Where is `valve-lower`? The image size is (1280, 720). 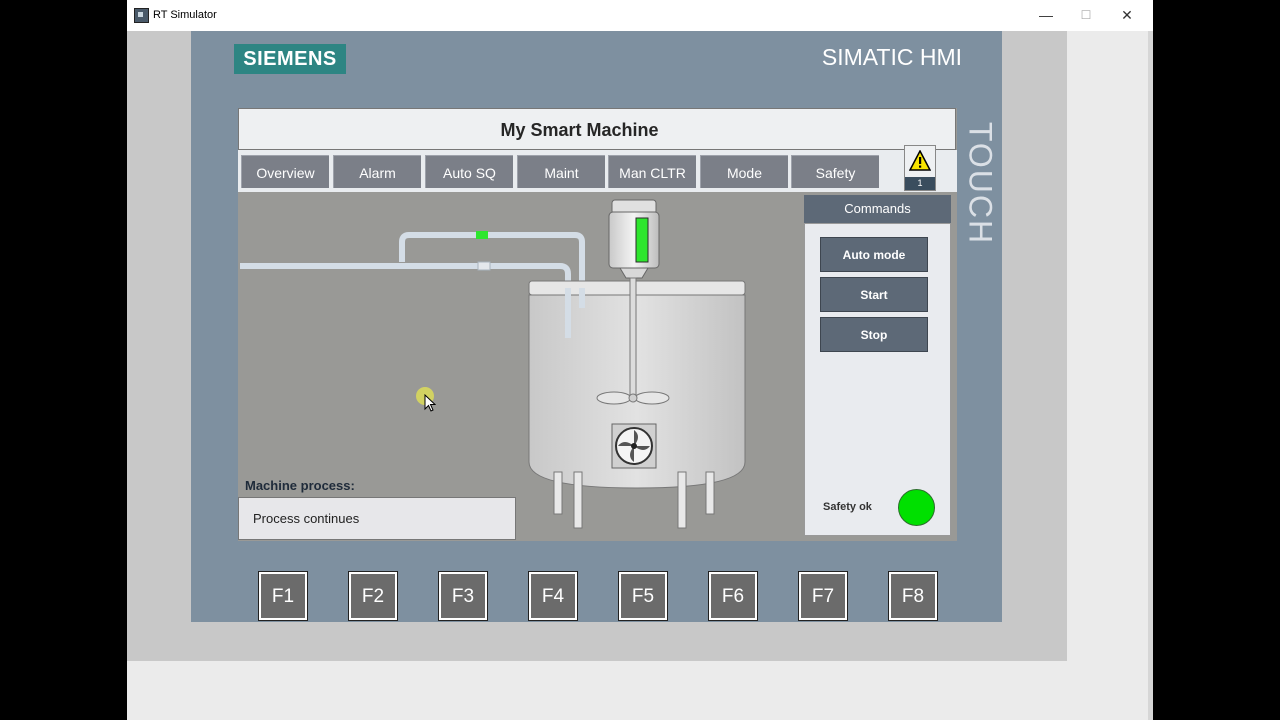
valve-lower is located at coordinates (484, 266).